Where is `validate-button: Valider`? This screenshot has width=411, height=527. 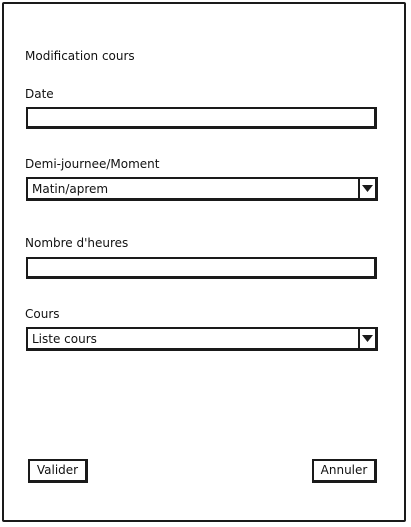 validate-button: Valider is located at coordinates (58, 471).